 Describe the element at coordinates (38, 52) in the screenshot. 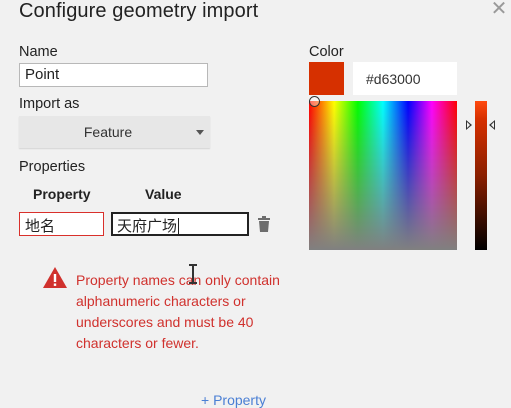

I see `name-label: Name` at that location.